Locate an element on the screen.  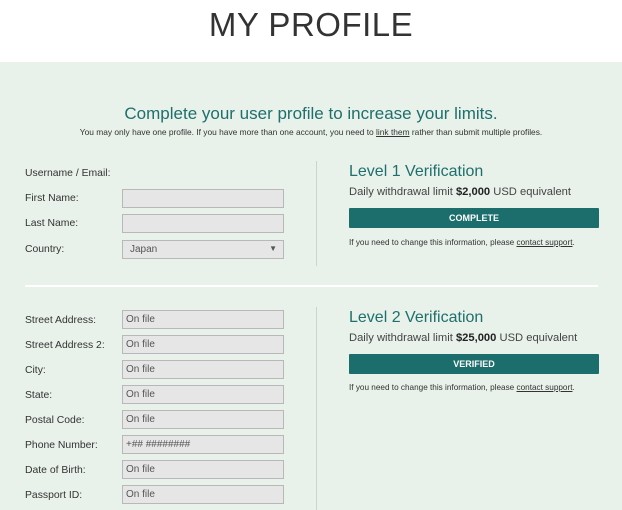
chevron-down-icon: ▼ is located at coordinates (273, 248).